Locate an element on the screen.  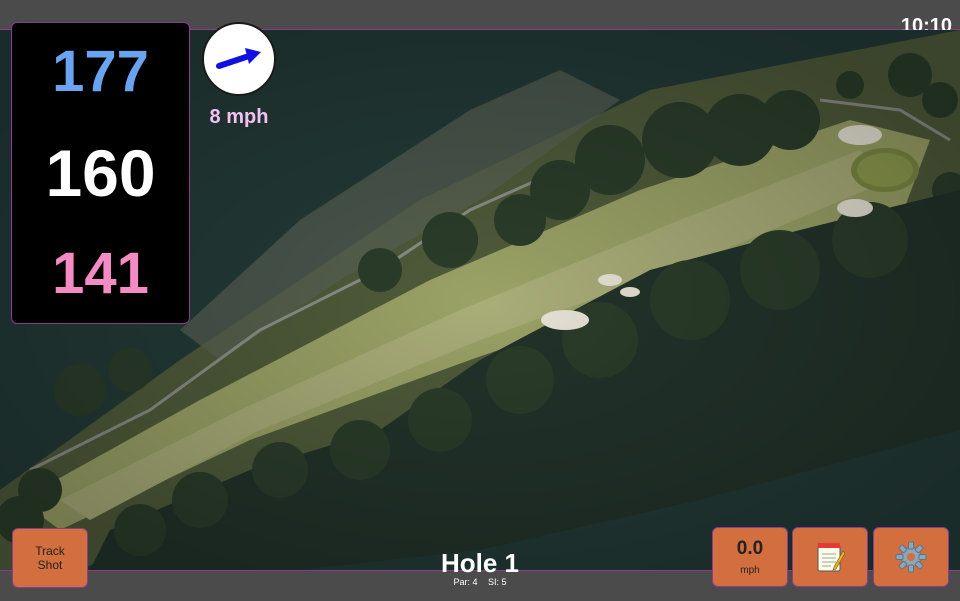
back-yardage: 177 is located at coordinates (100, 71).